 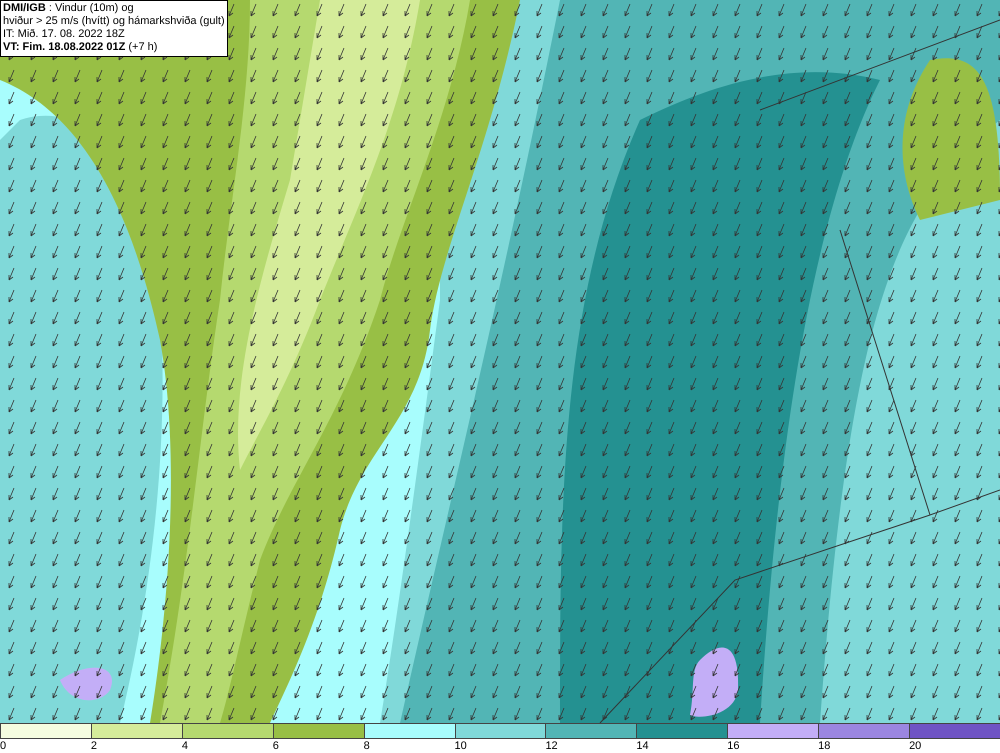 I want to click on legend-label: 0, so click(x=3, y=746).